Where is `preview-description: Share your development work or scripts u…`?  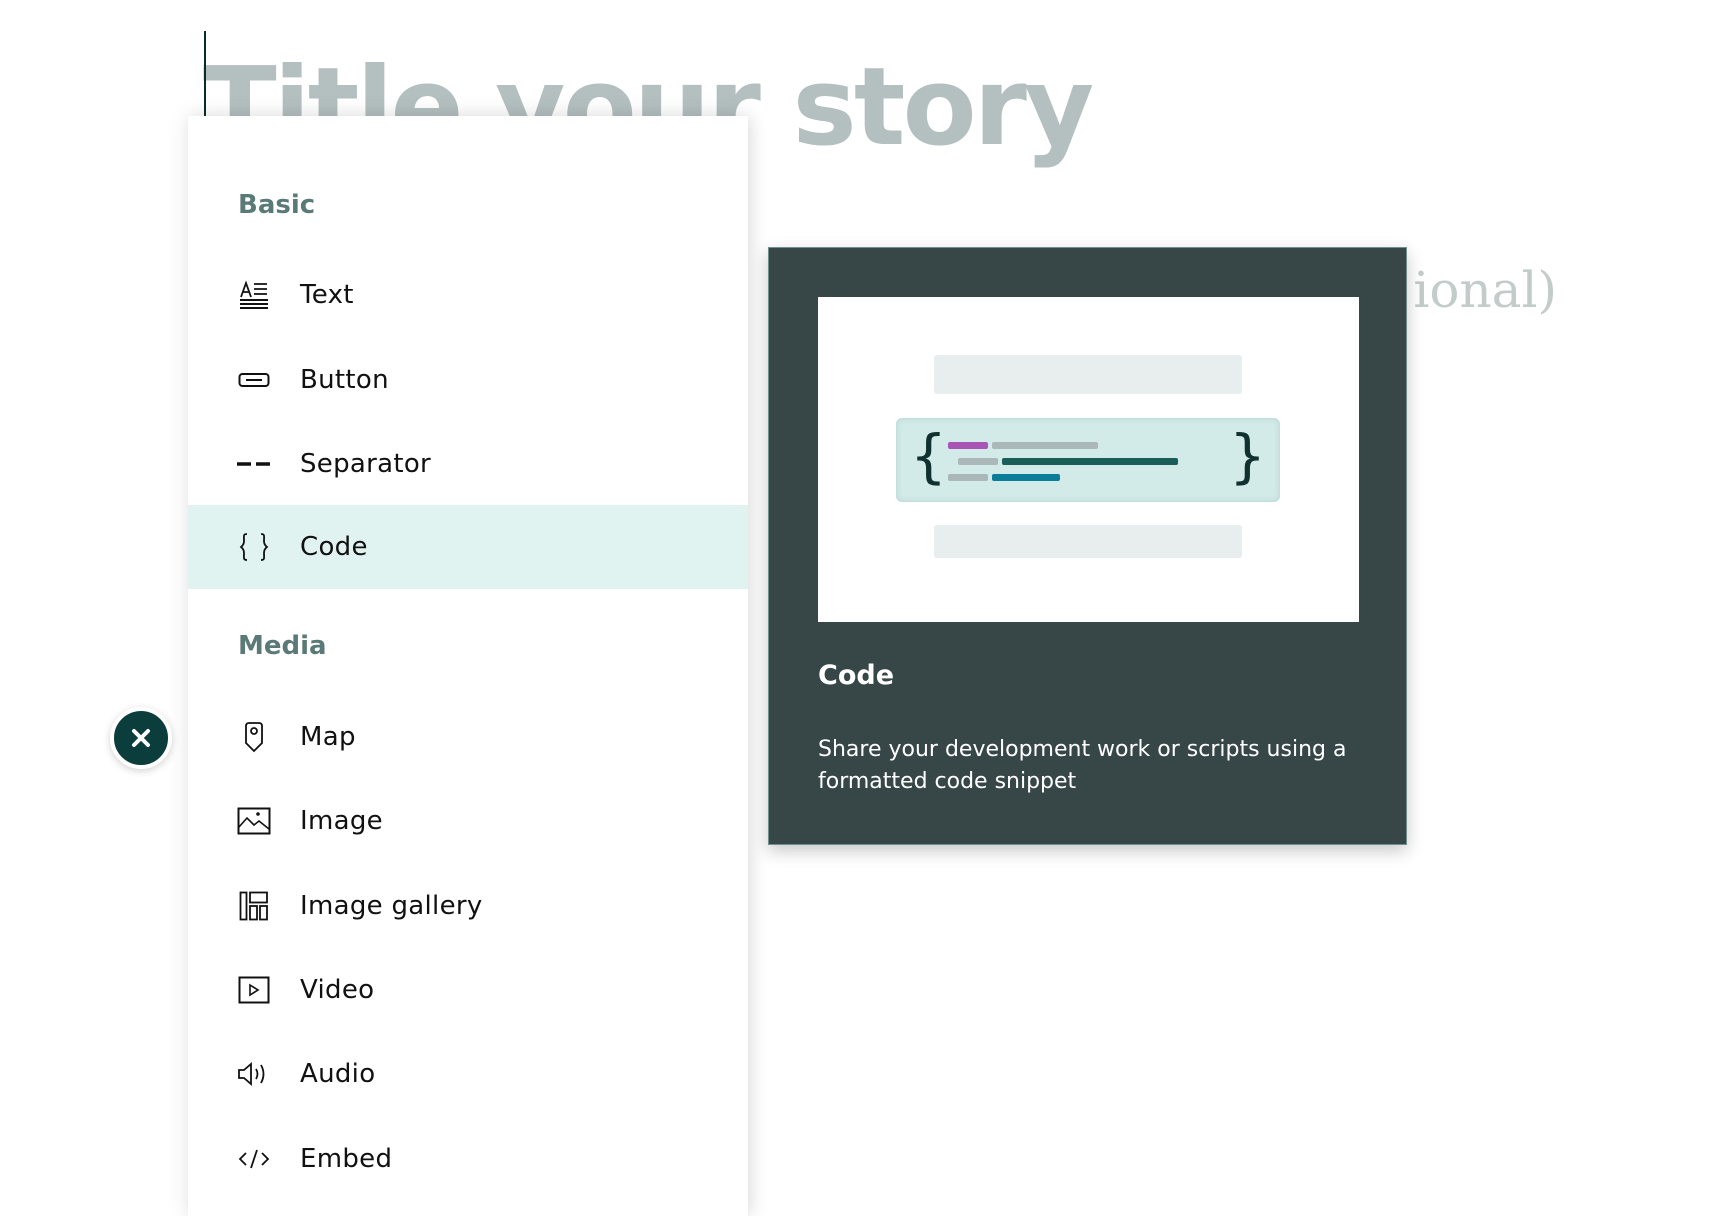
preview-description: Share your development work or scripts u… is located at coordinates (1082, 765).